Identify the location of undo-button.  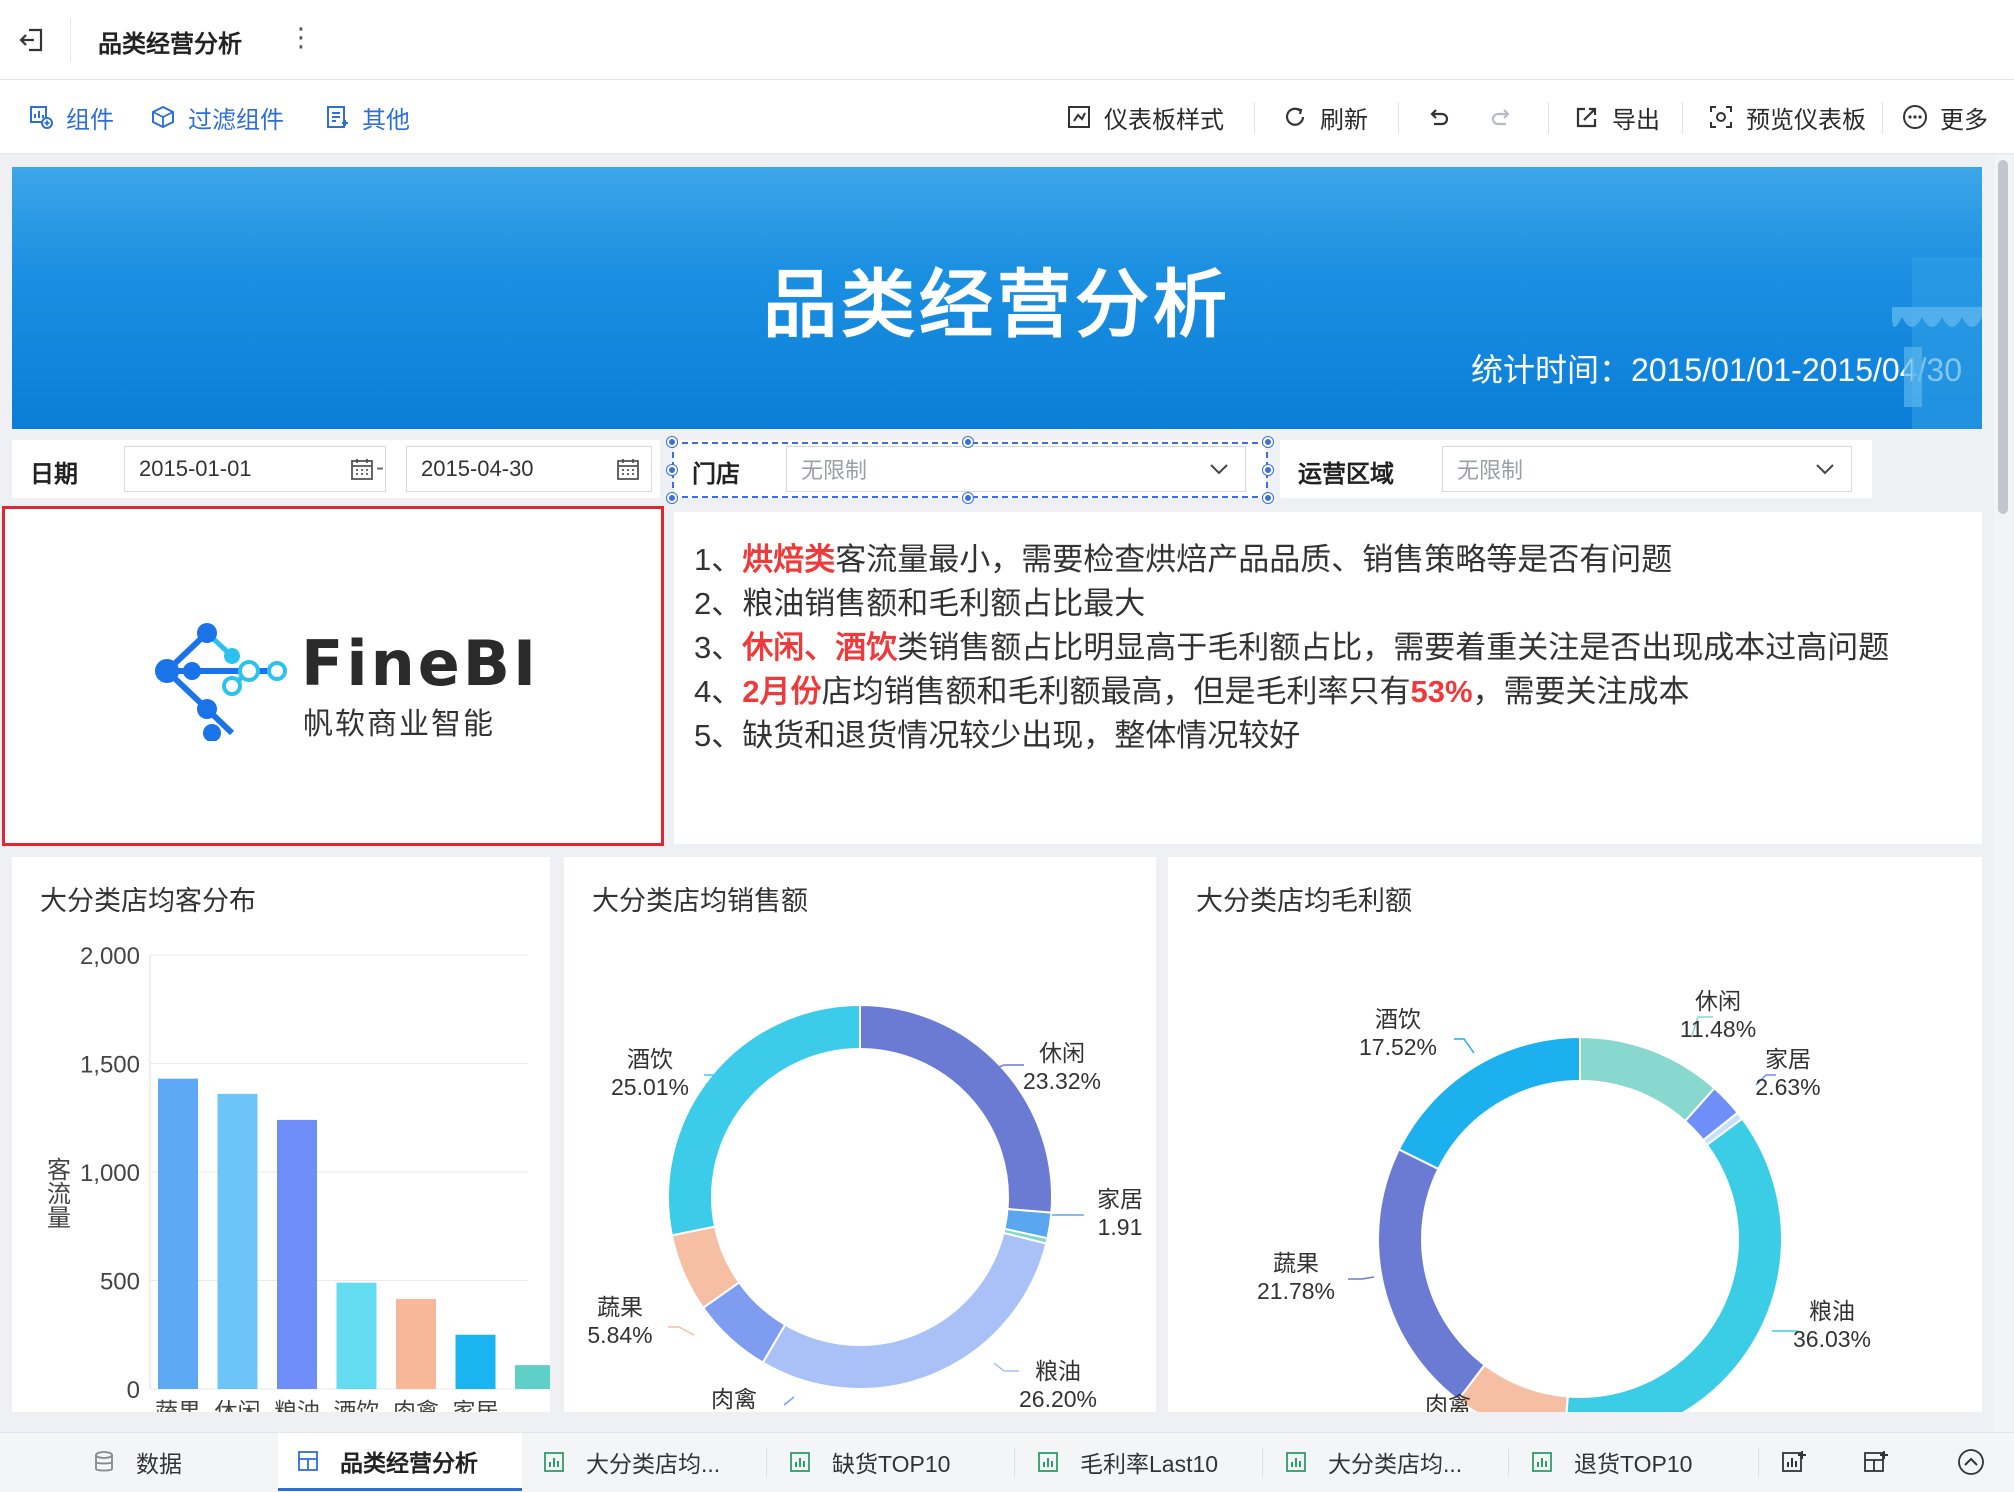
(1444, 117).